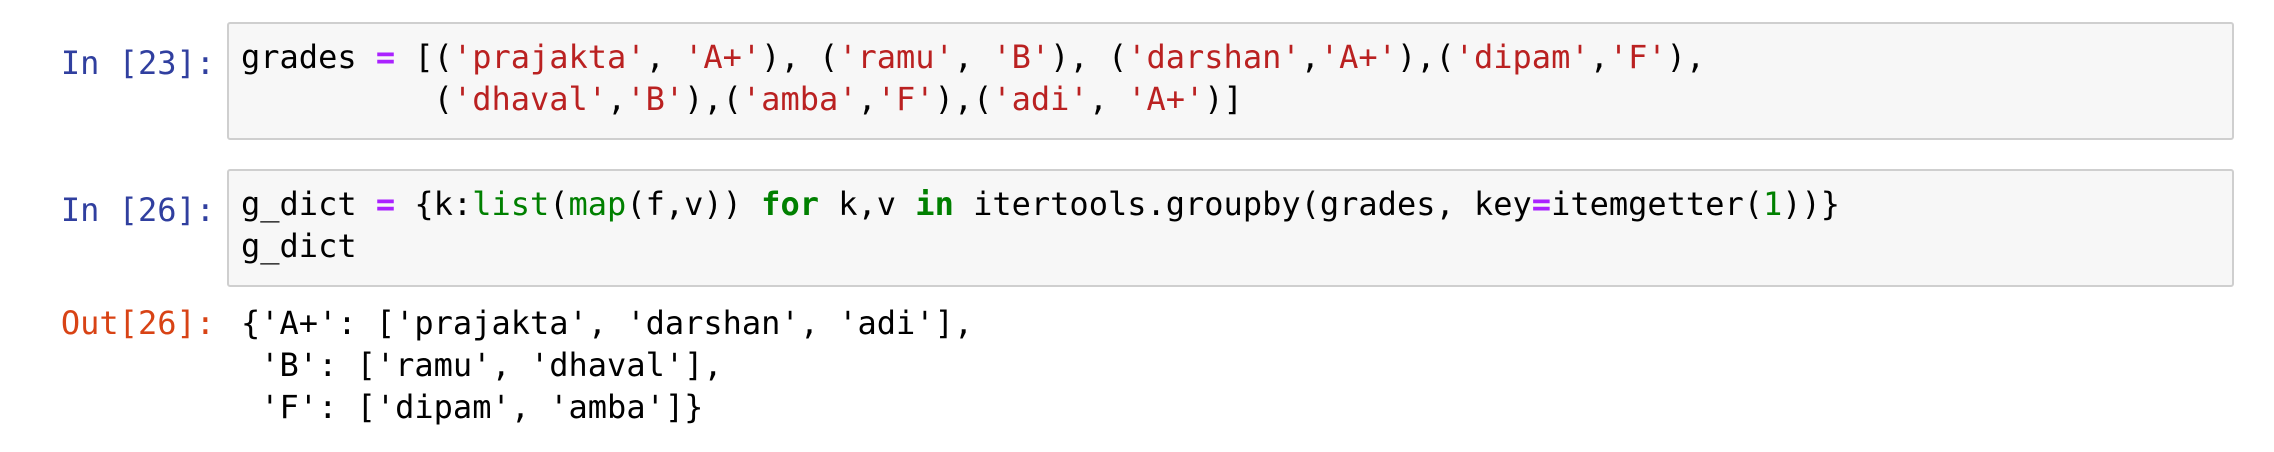  I want to click on code-token-plain: {k:, so click(434, 204).